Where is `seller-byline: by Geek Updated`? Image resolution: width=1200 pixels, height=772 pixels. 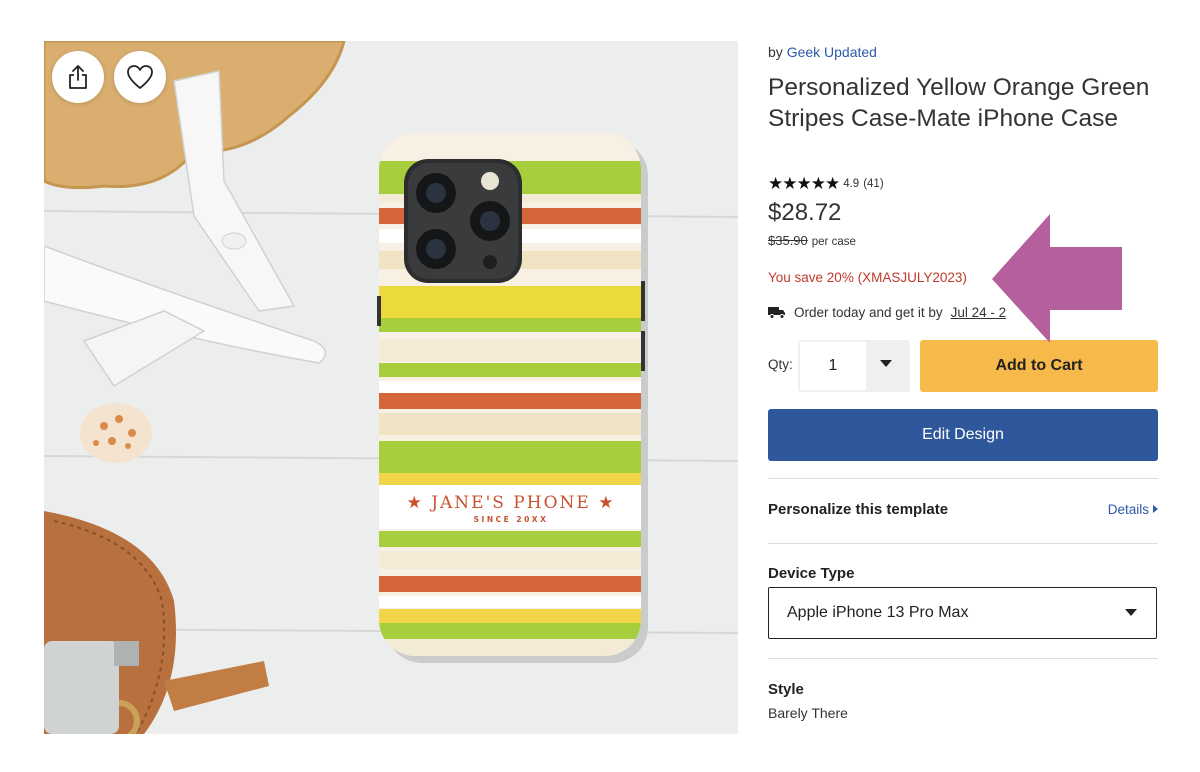
seller-byline: by Geek Updated is located at coordinates (822, 52).